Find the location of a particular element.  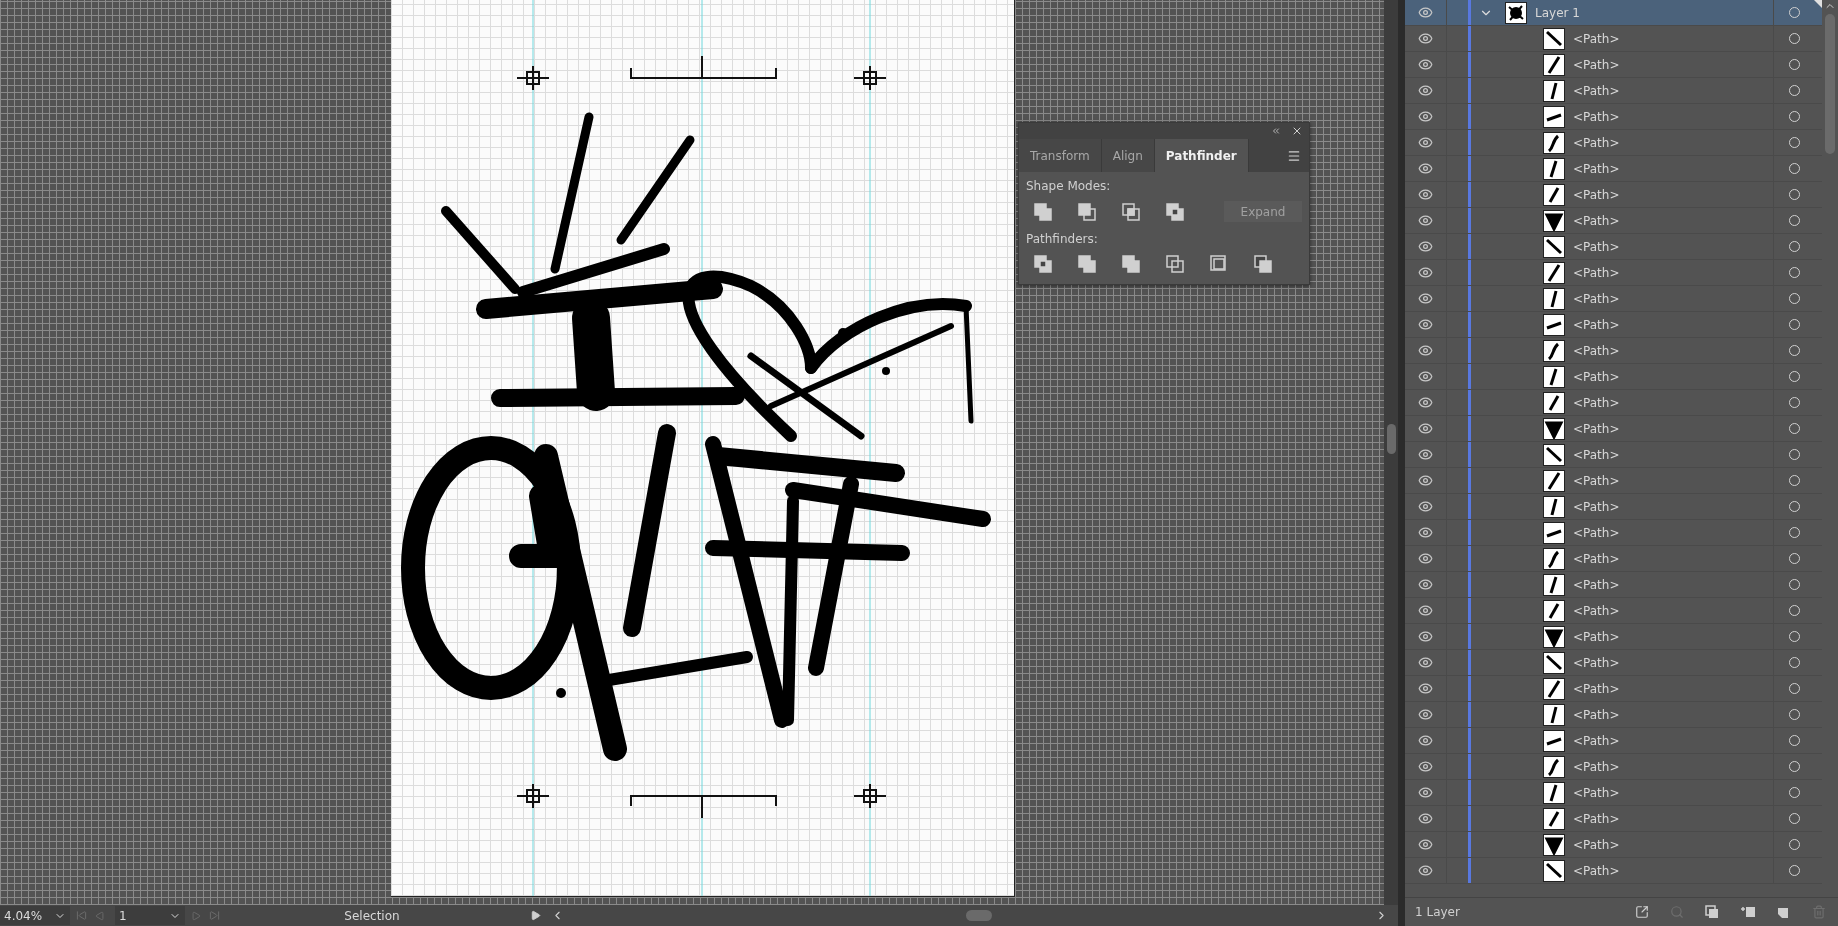

layer-name: Layer 1 is located at coordinates (1558, 12).